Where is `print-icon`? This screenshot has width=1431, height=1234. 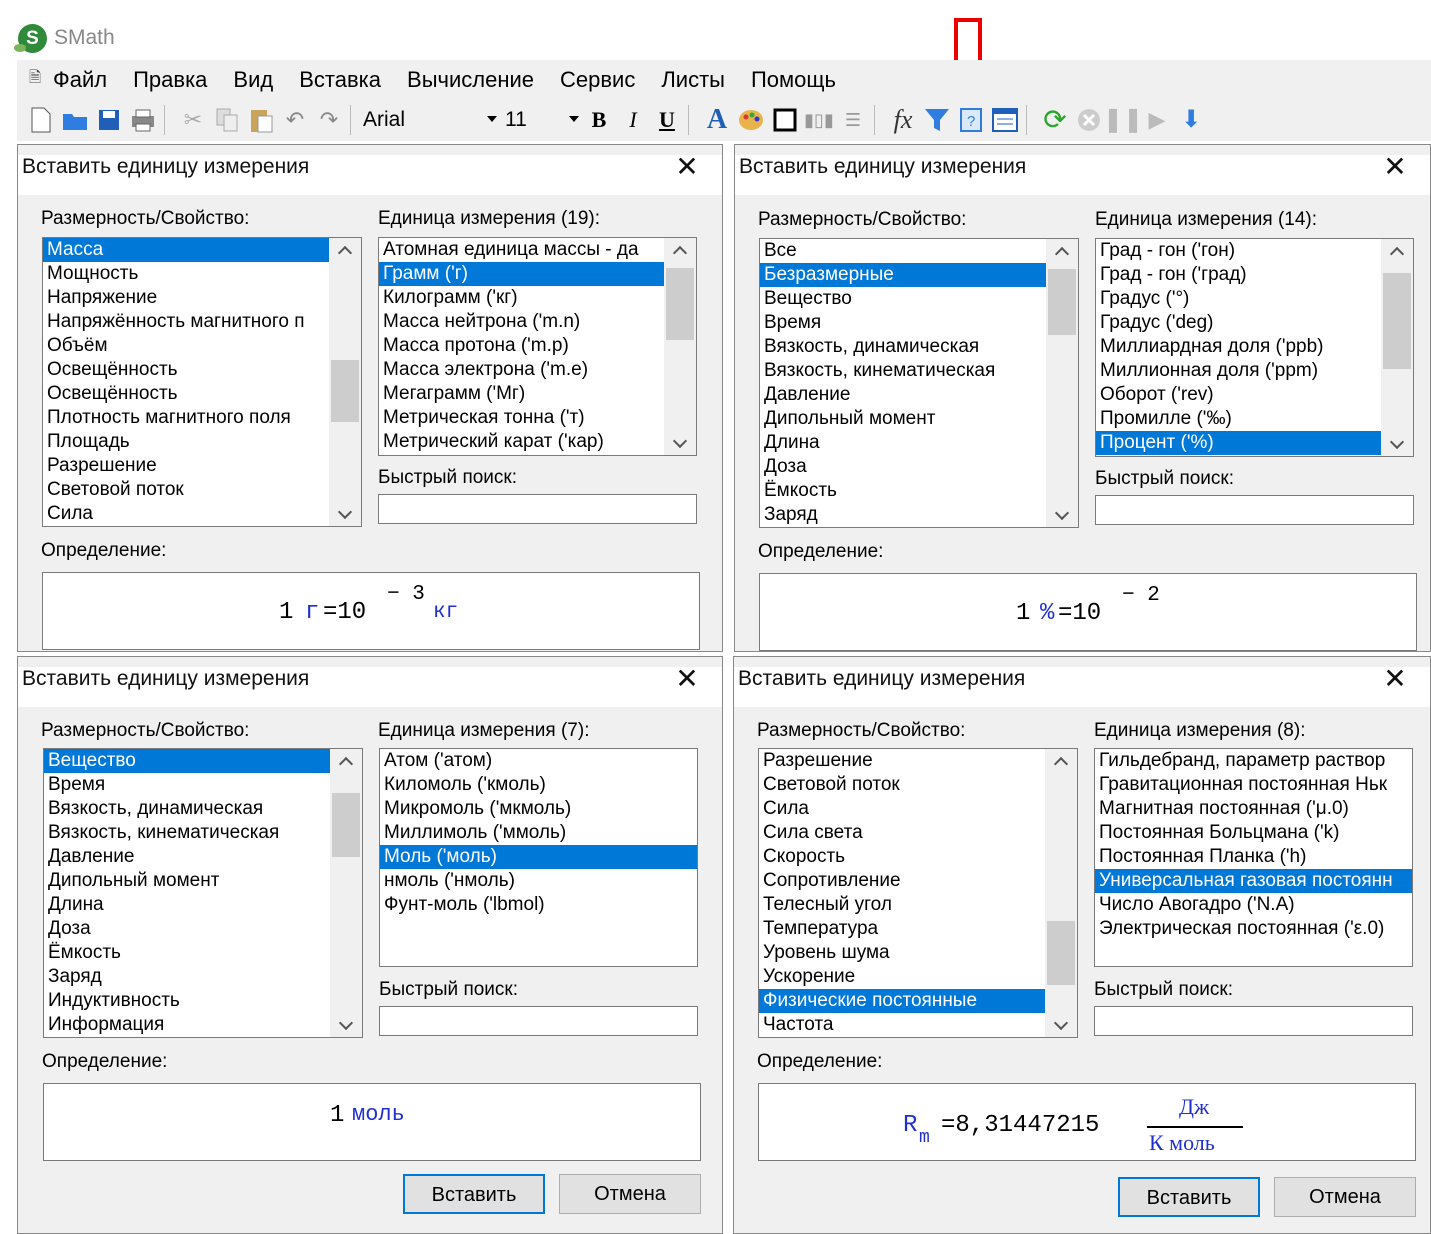 print-icon is located at coordinates (143, 120).